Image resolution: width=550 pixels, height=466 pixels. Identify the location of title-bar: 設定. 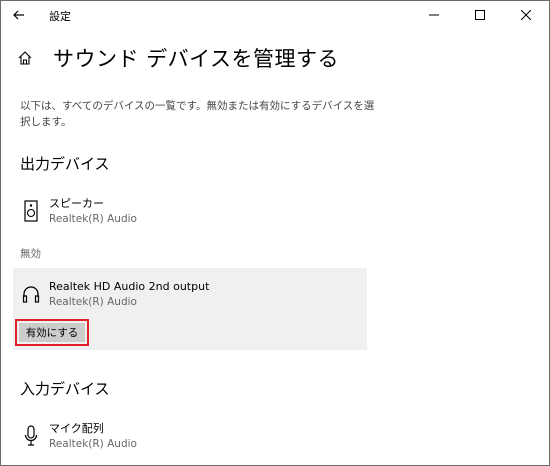
(275, 15).